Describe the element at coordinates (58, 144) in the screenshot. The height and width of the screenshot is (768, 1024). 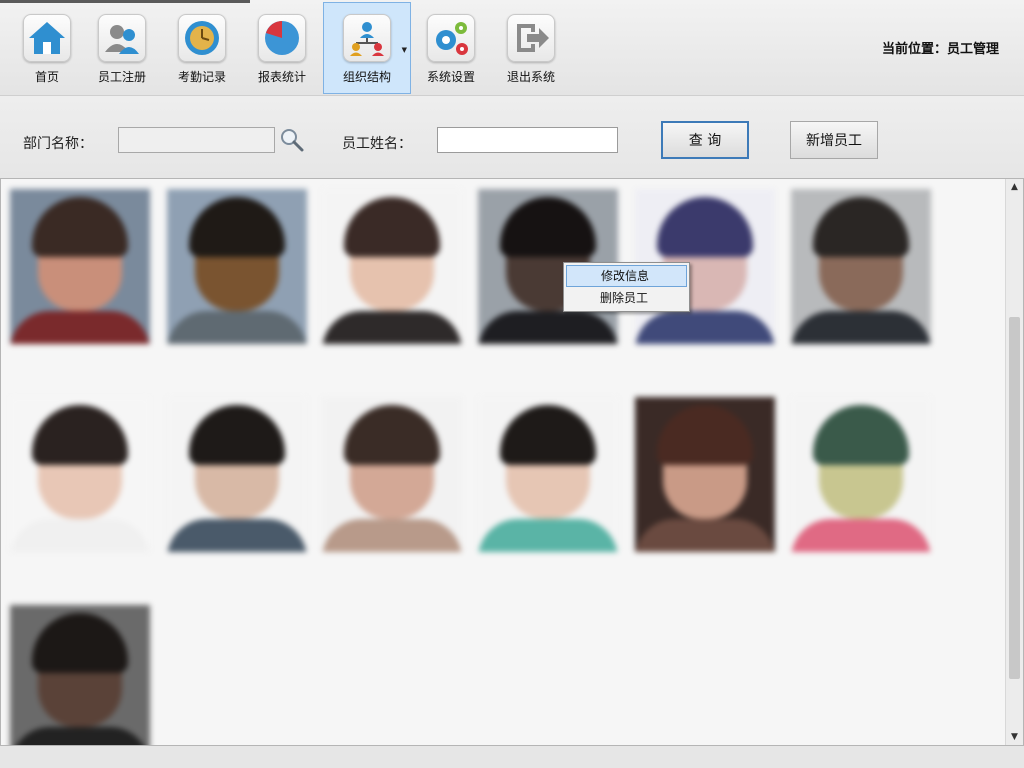
I see `dept-name-label: 部门名称：` at that location.